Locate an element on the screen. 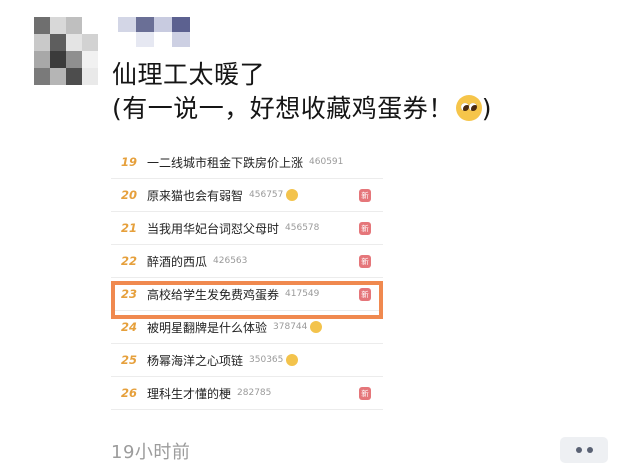 Image resolution: width=640 pixels, height=476 pixels. list-item: 20 原来猫也会有弱智 456757 新 is located at coordinates (247, 195).